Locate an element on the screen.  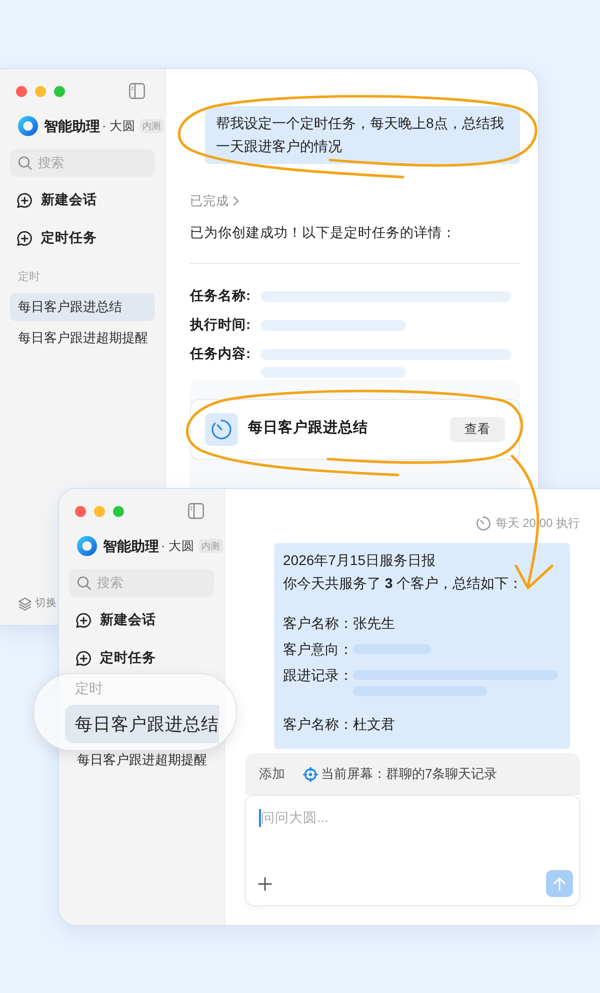
field-label: 客户意向： is located at coordinates (318, 649).